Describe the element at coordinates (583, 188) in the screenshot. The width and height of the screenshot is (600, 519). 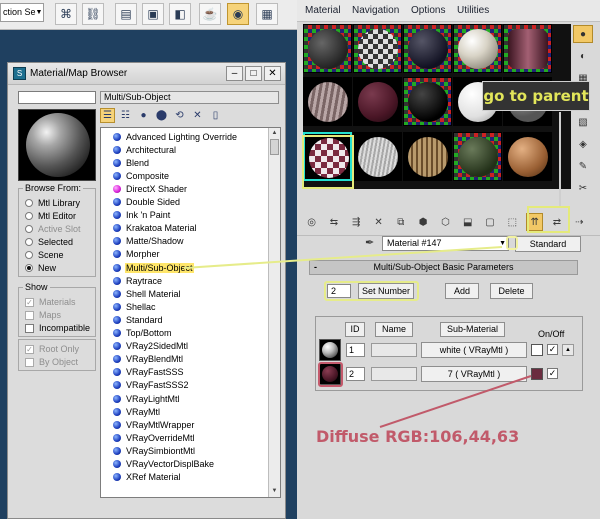
I see `select-by-material-icon: ✂` at that location.